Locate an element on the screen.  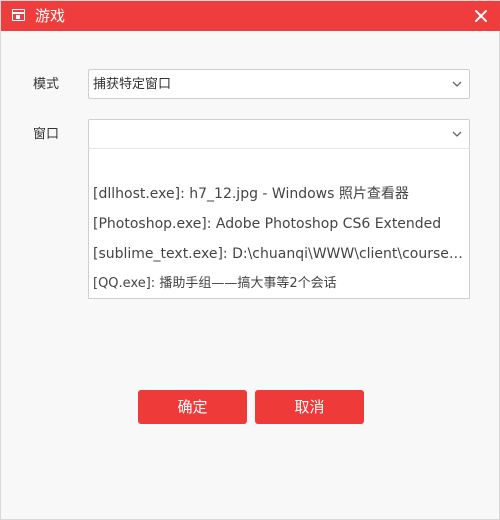
window-select is located at coordinates (279, 134).